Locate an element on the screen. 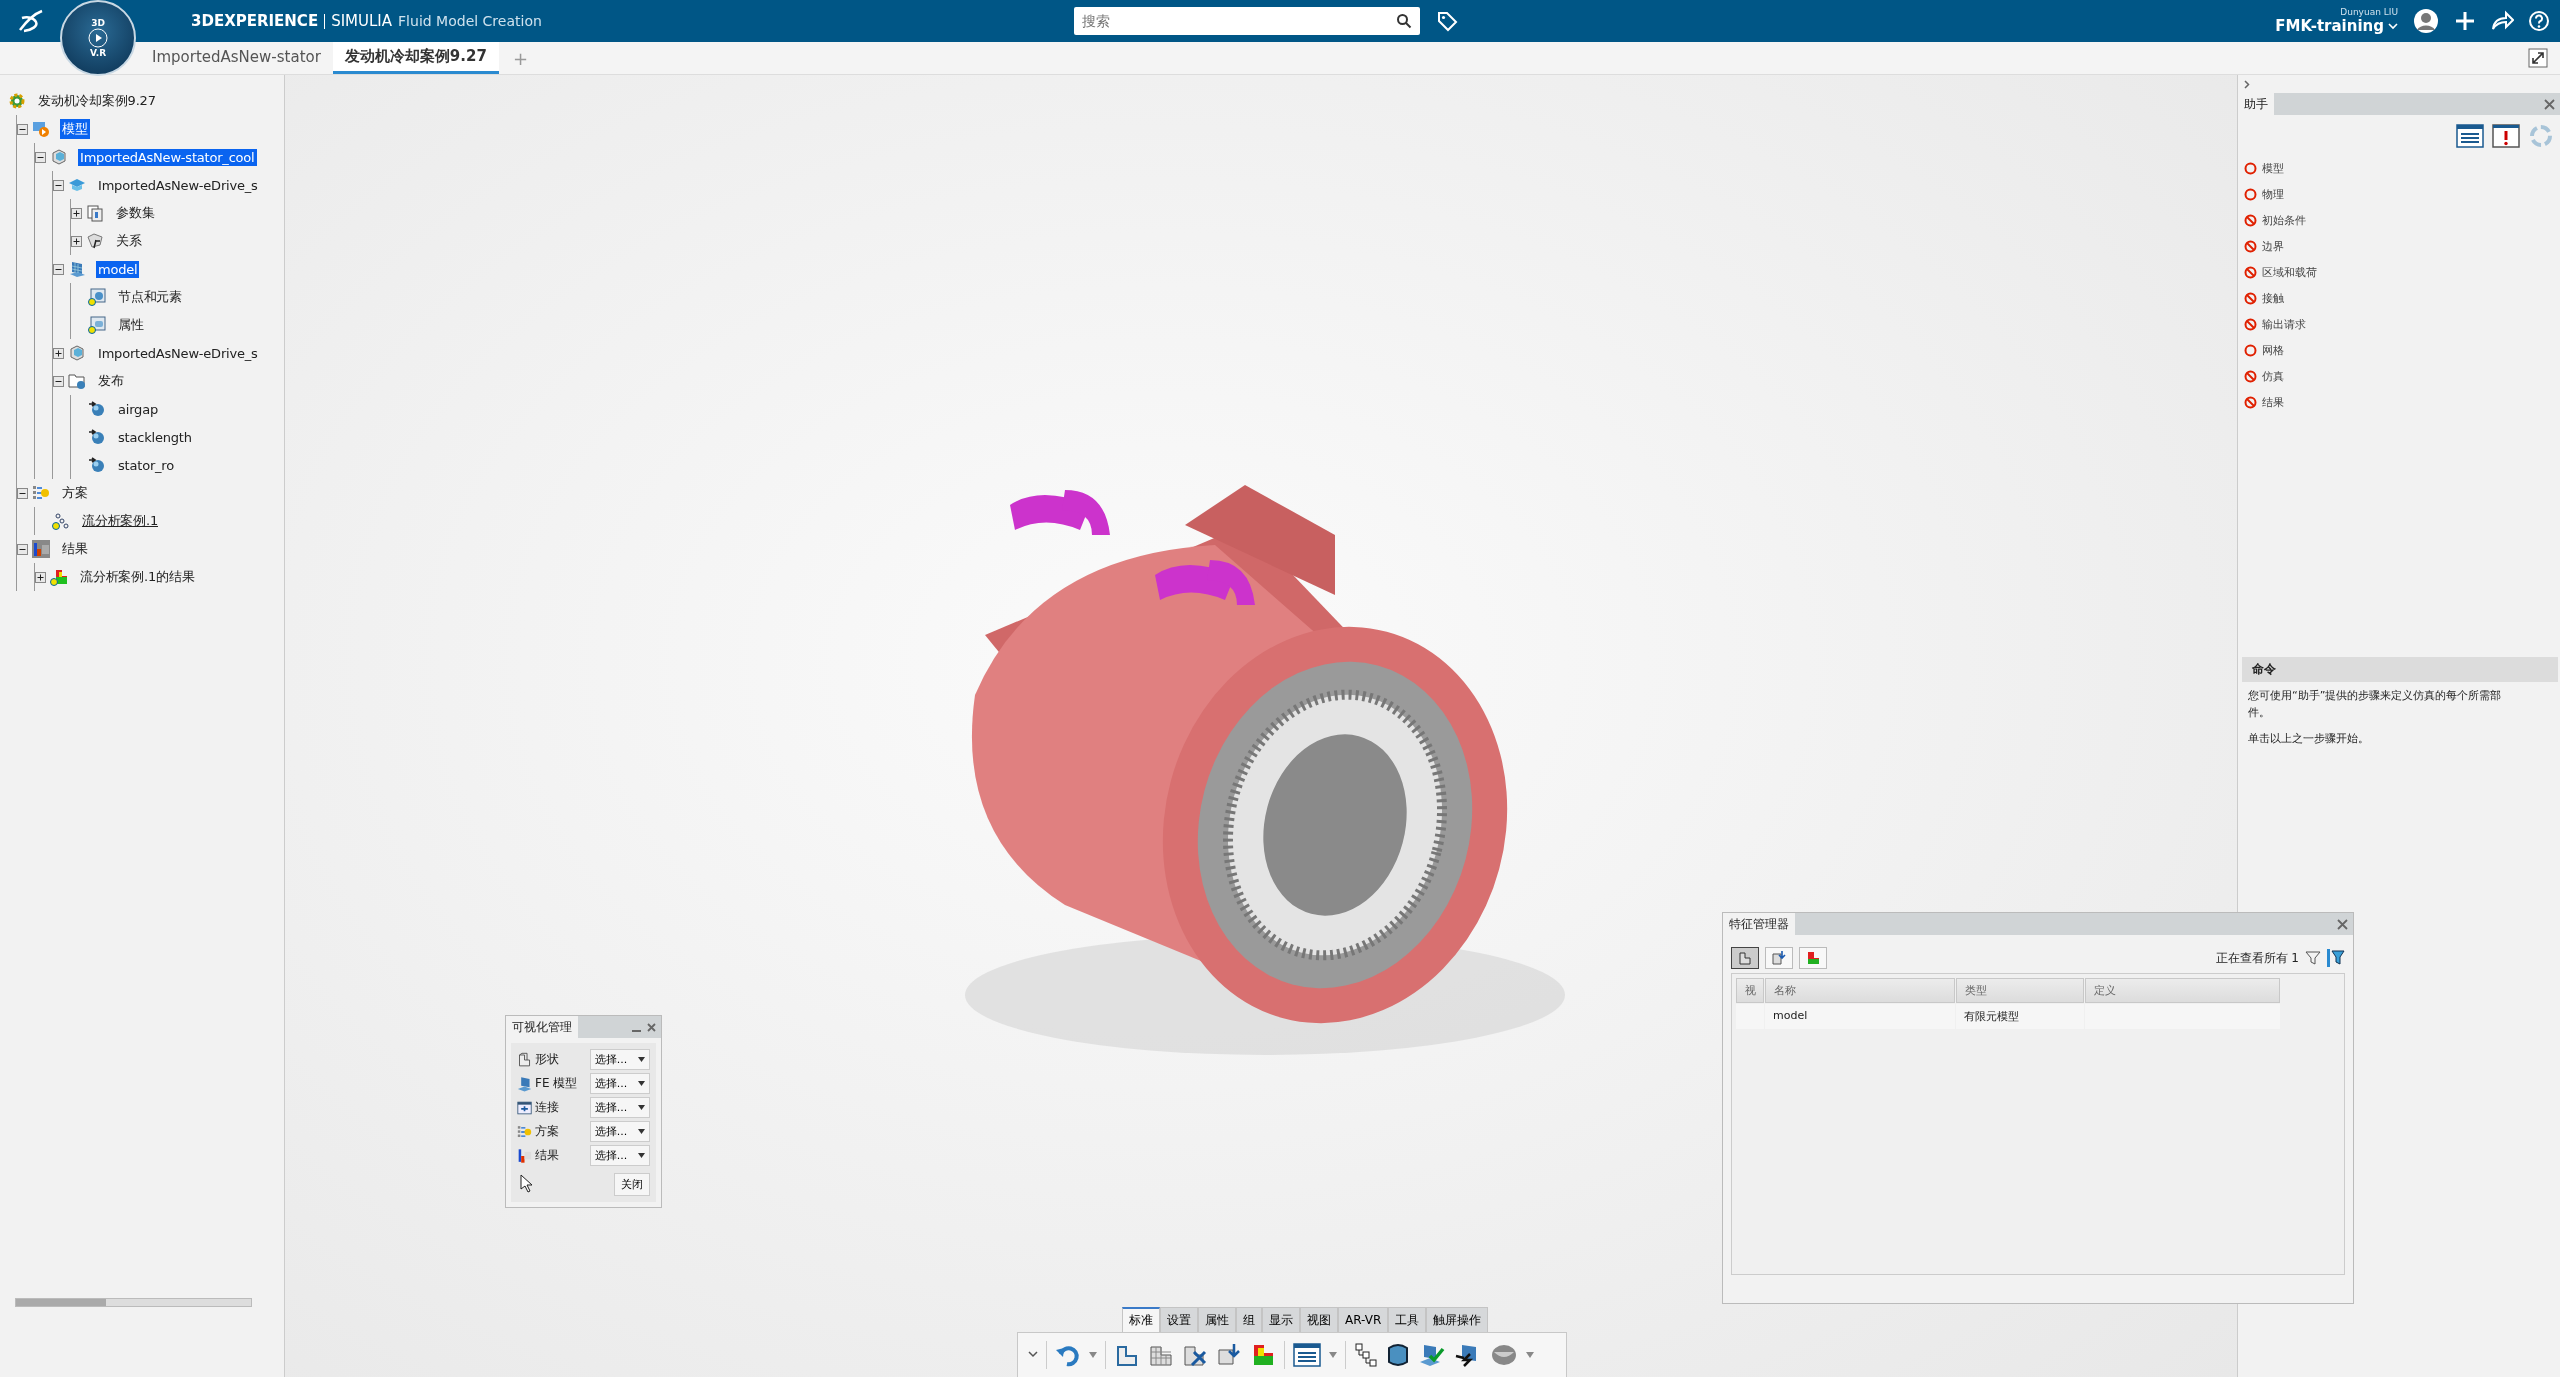  toolbar-tab: 组 is located at coordinates (1249, 1319).